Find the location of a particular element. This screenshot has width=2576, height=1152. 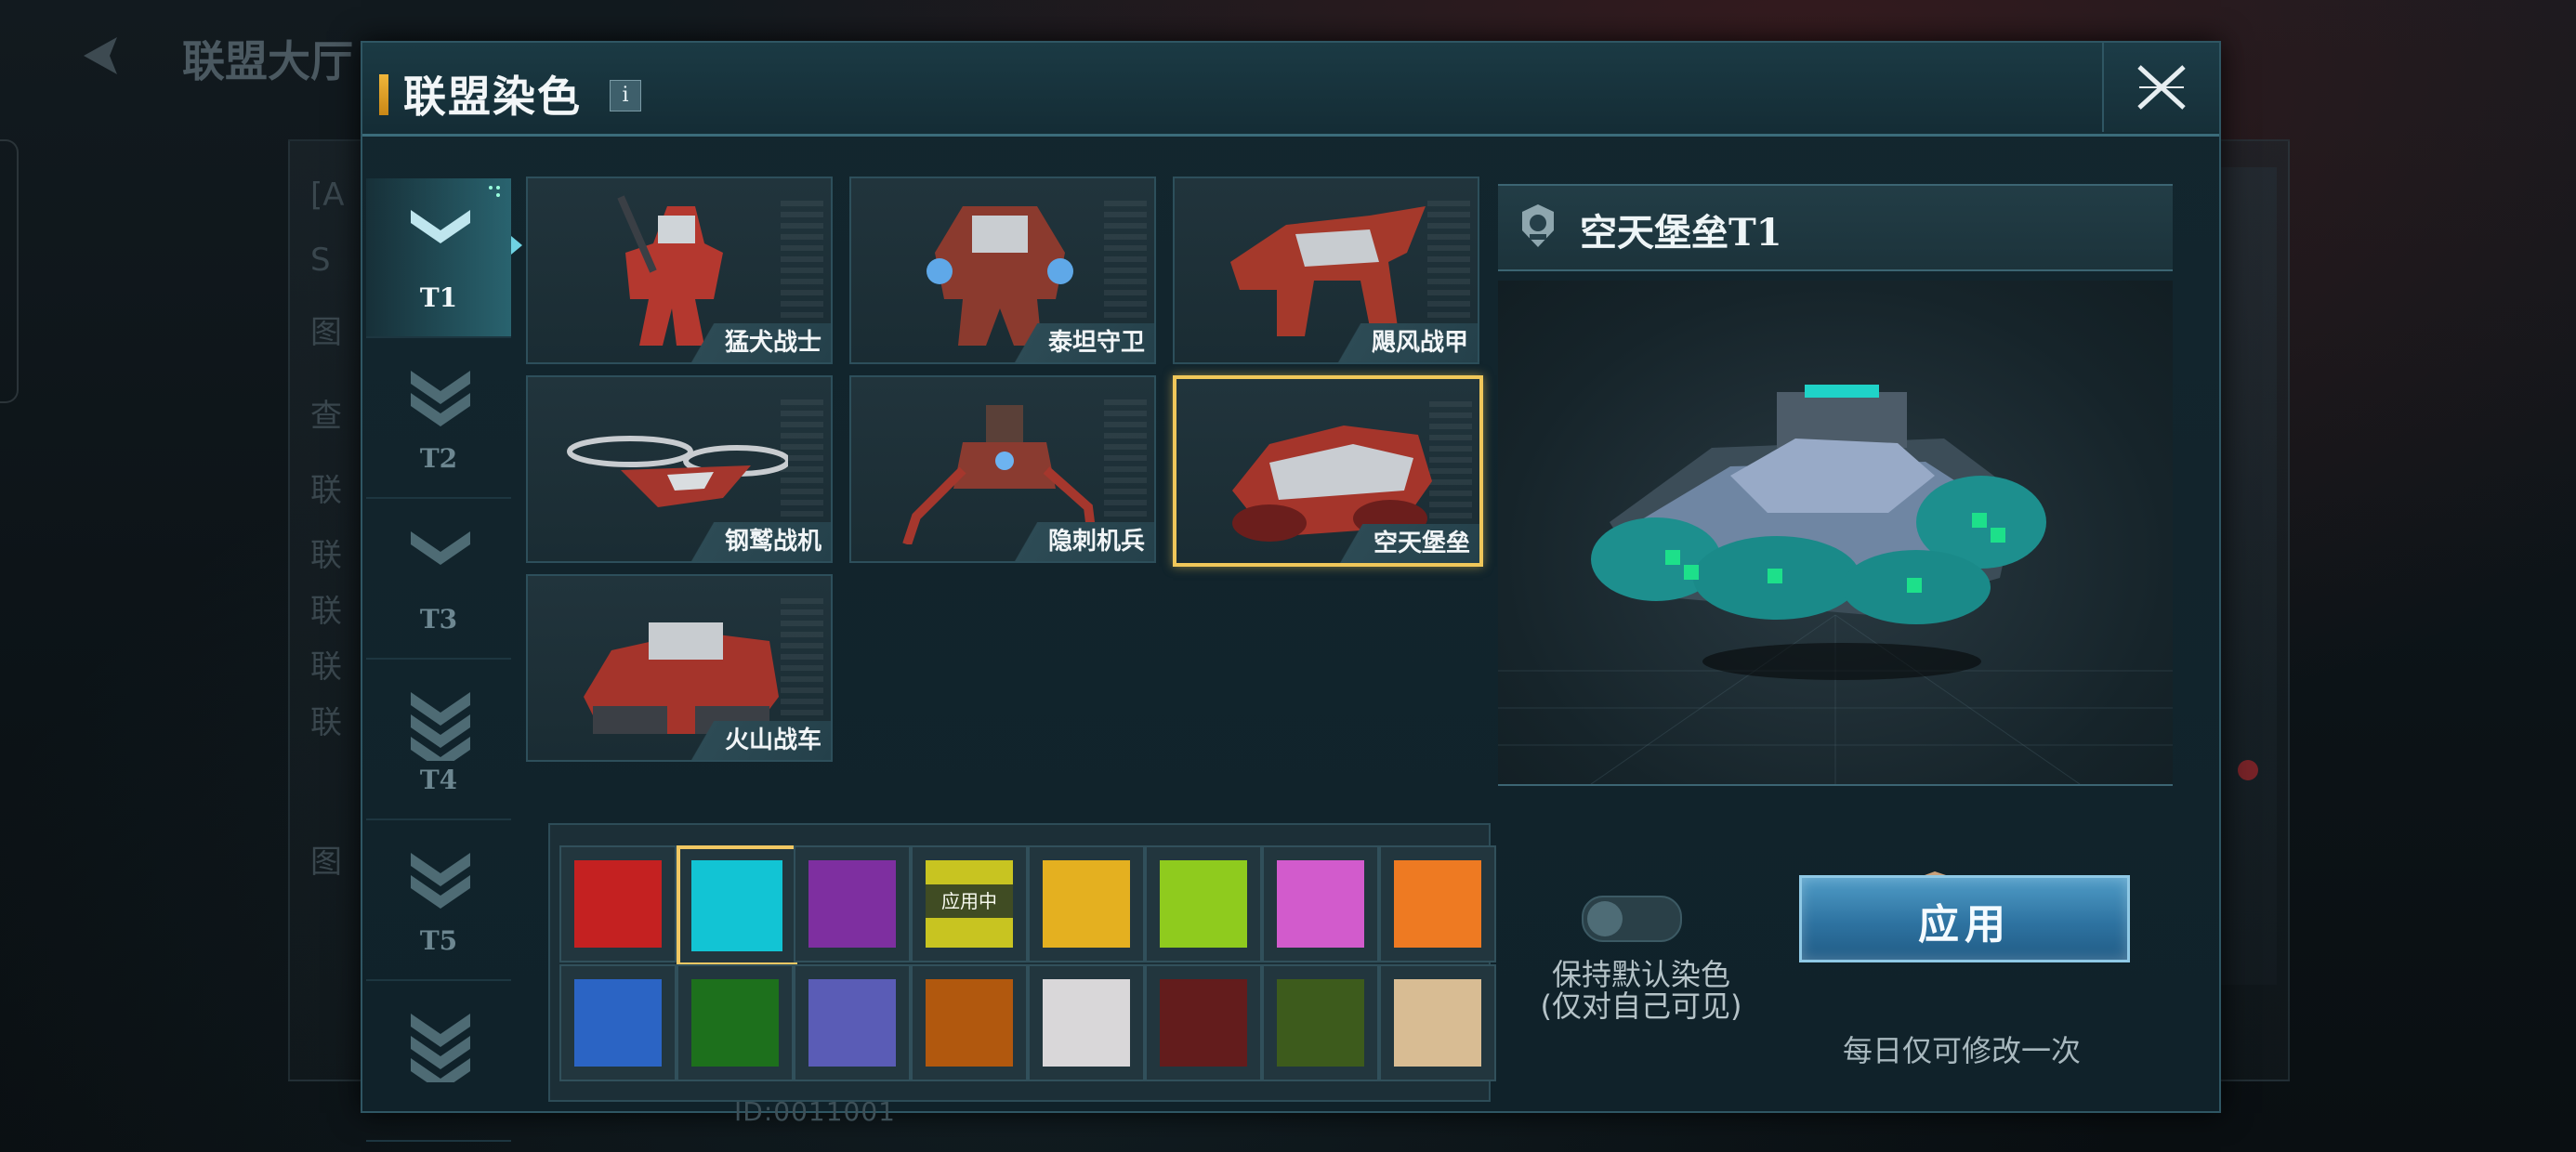

tier-tab-label: T3 is located at coordinates (438, 619).